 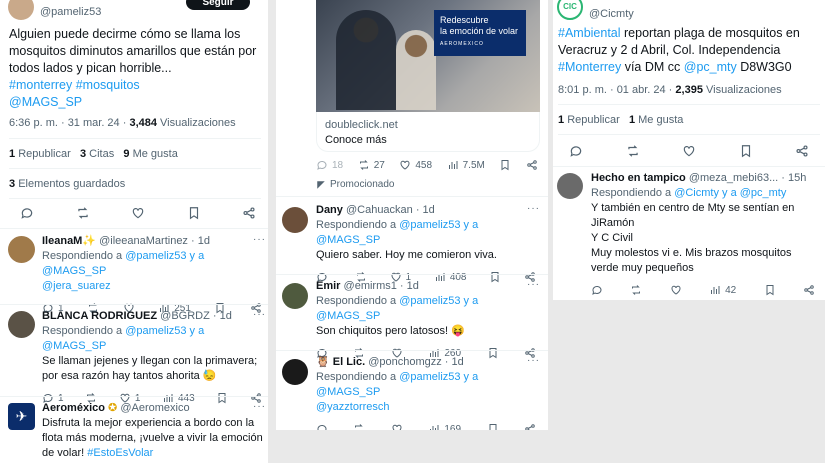 What do you see at coordinates (45, 102) in the screenshot?
I see `mention-link: @MAGS_SP` at bounding box center [45, 102].